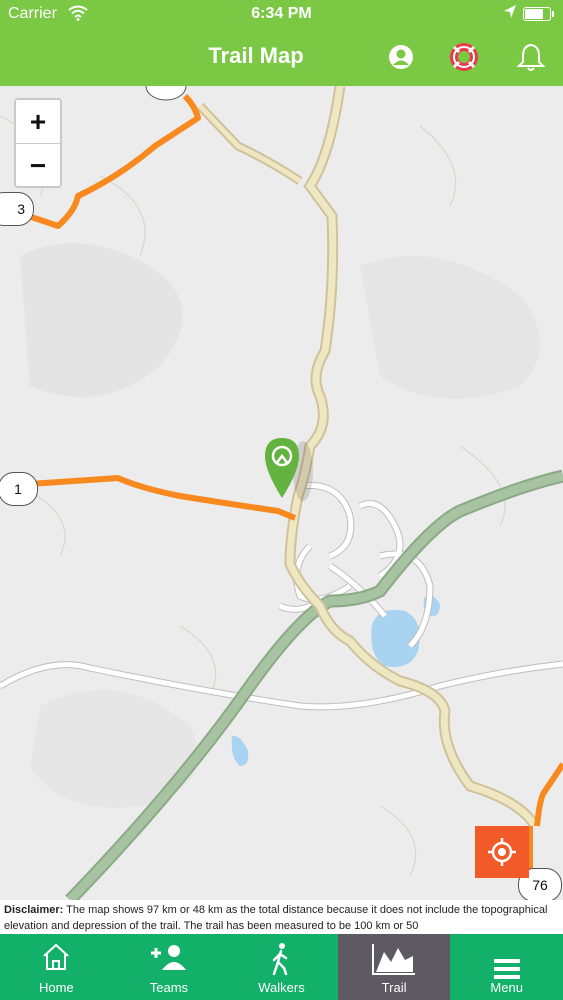 The image size is (563, 1000). What do you see at coordinates (394, 959) in the screenshot?
I see `chart-icon` at bounding box center [394, 959].